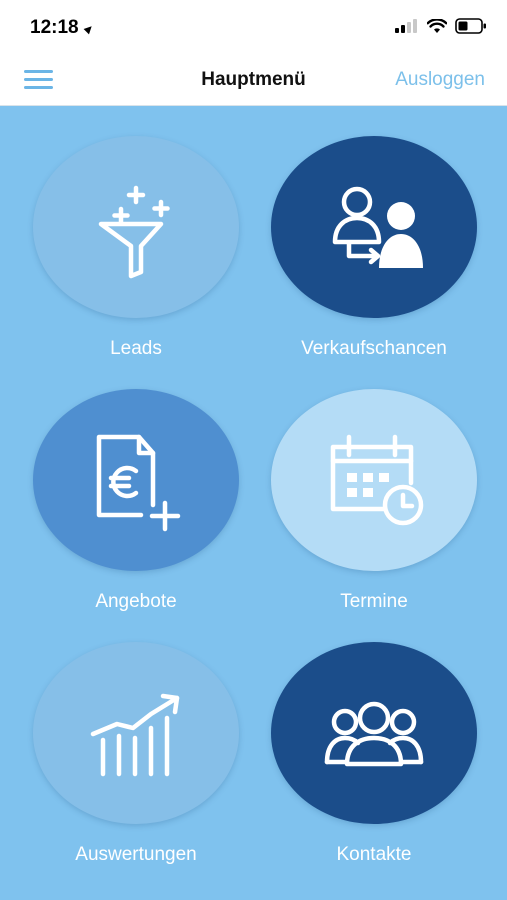 Image resolution: width=507 pixels, height=900 pixels. Describe the element at coordinates (136, 854) in the screenshot. I see `tile-label-auswertungen: Auswertungen` at that location.